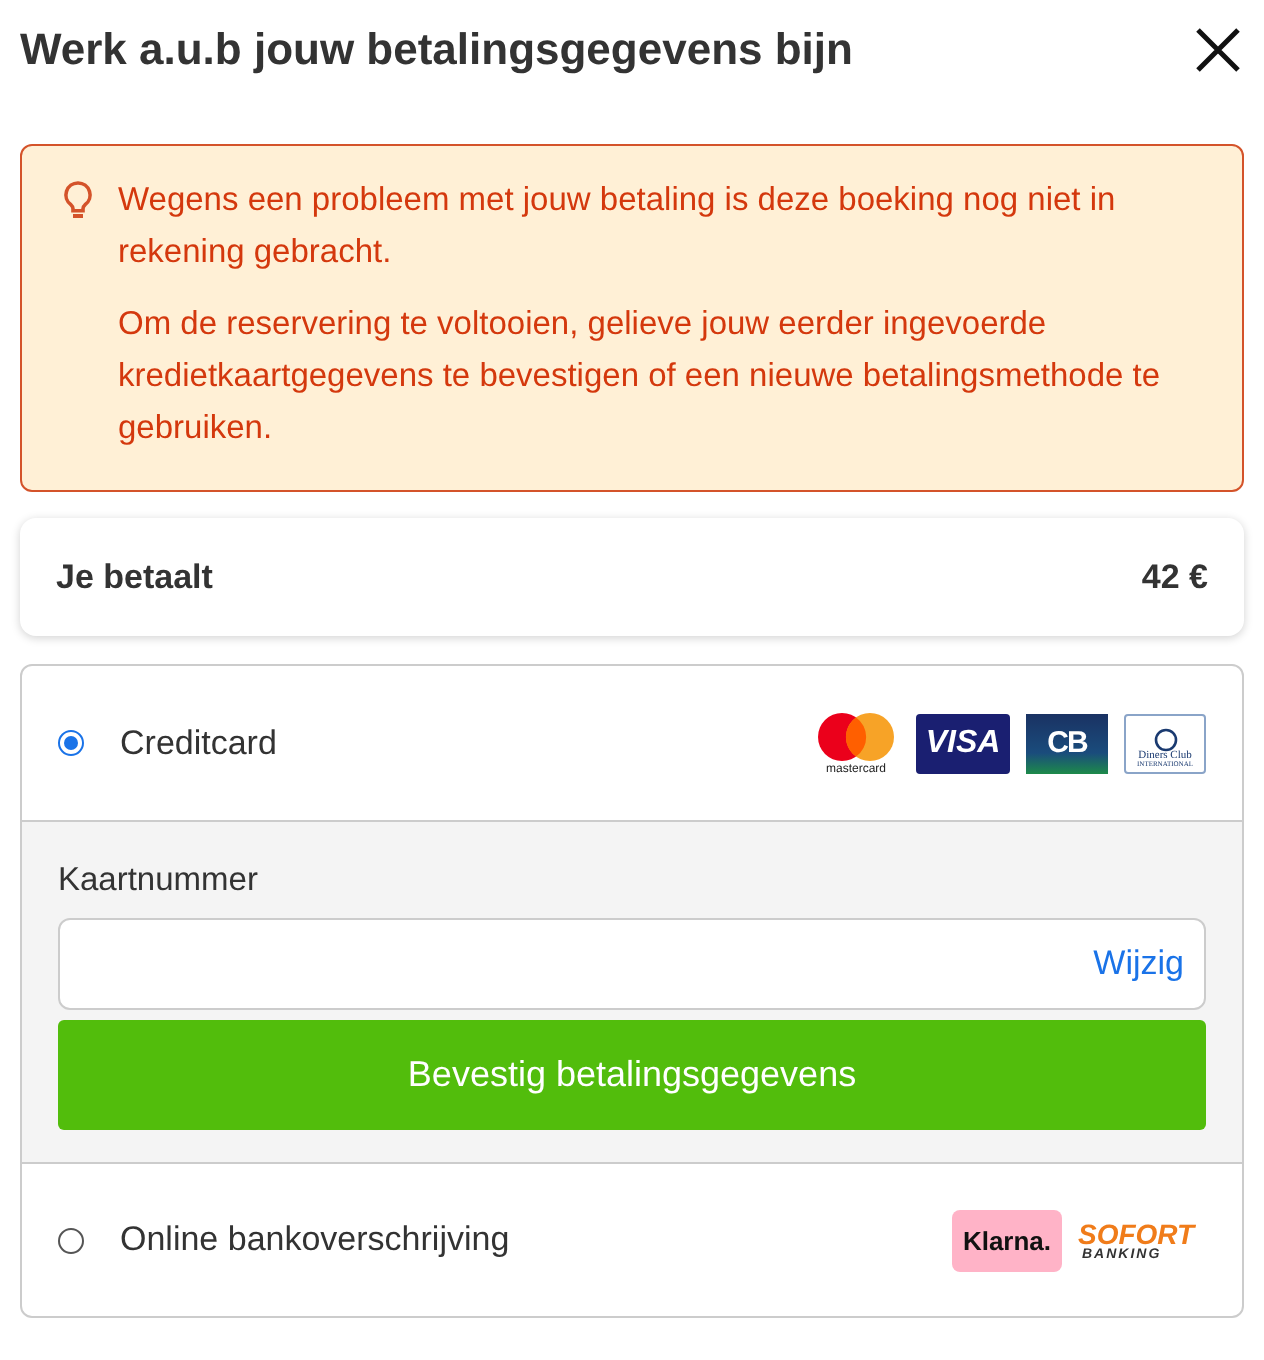 The width and height of the screenshot is (1264, 1360). What do you see at coordinates (78, 202) in the screenshot?
I see `lightbulb-icon` at bounding box center [78, 202].